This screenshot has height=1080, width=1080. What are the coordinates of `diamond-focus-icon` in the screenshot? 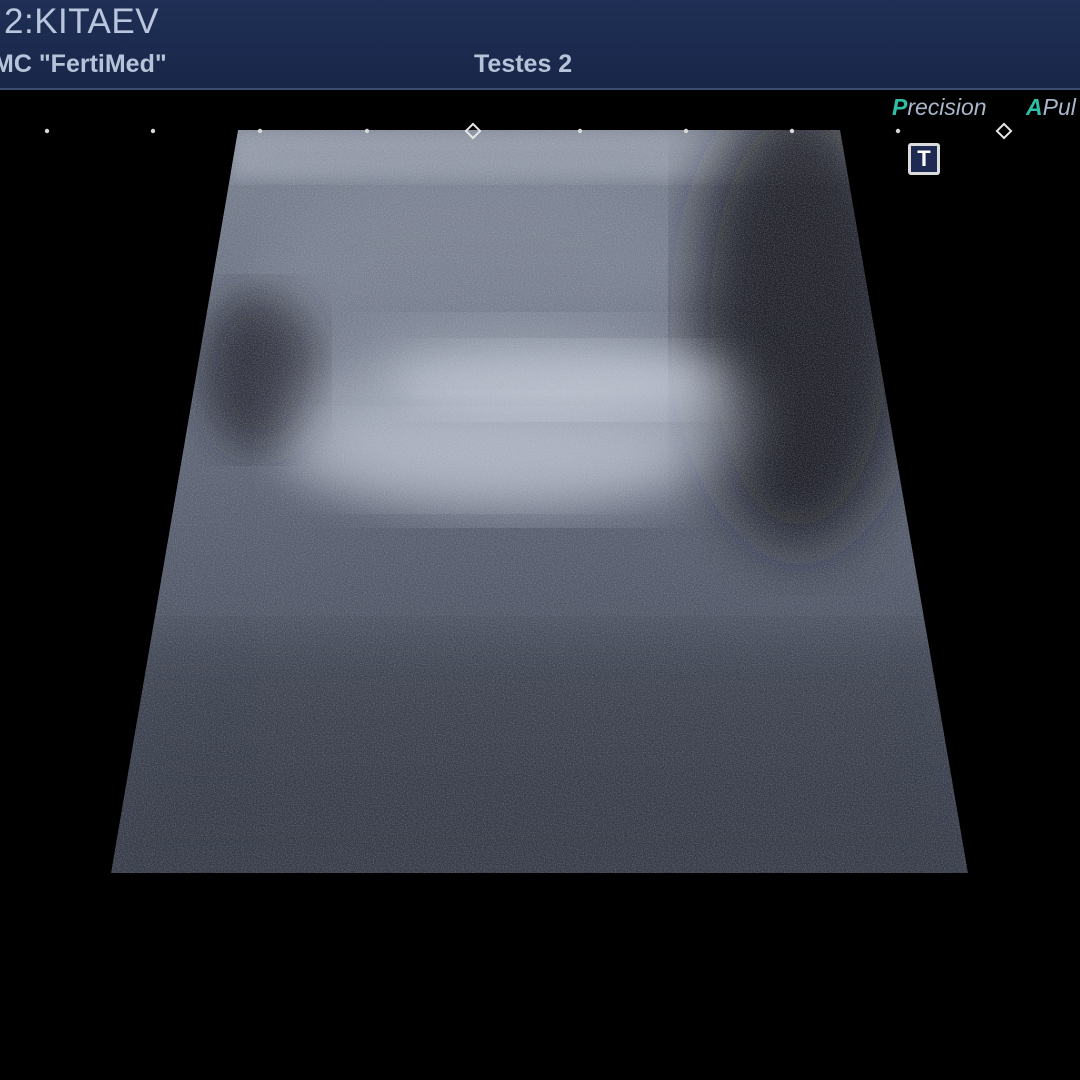 It's located at (1004, 131).